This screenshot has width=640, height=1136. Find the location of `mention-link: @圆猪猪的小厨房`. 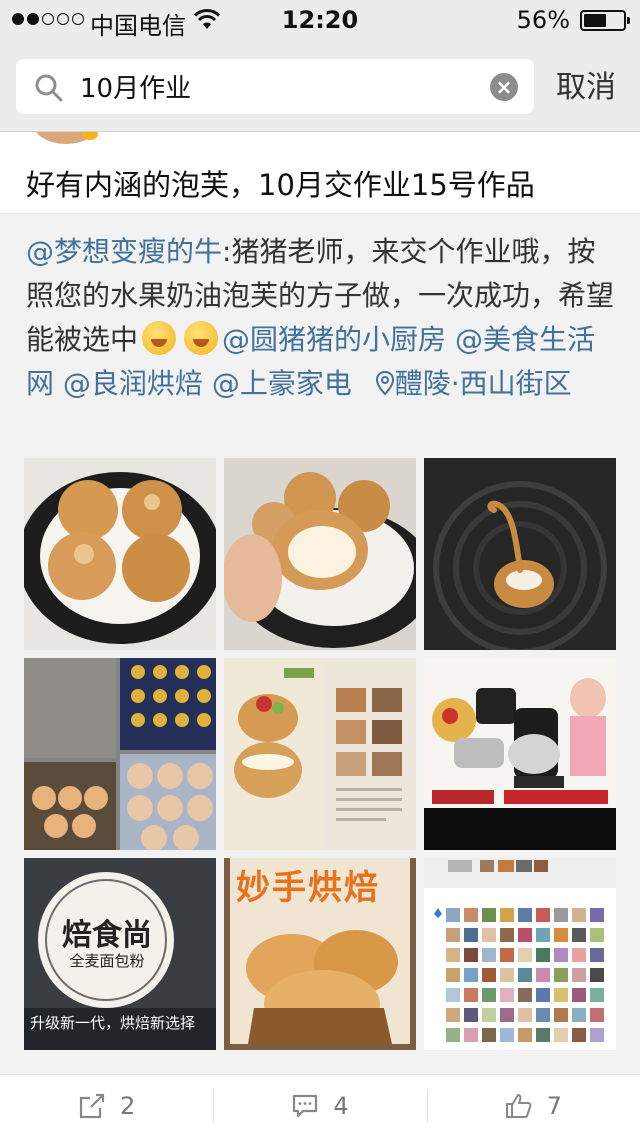

mention-link: @圆猪猪的小厨房 is located at coordinates (334, 339).